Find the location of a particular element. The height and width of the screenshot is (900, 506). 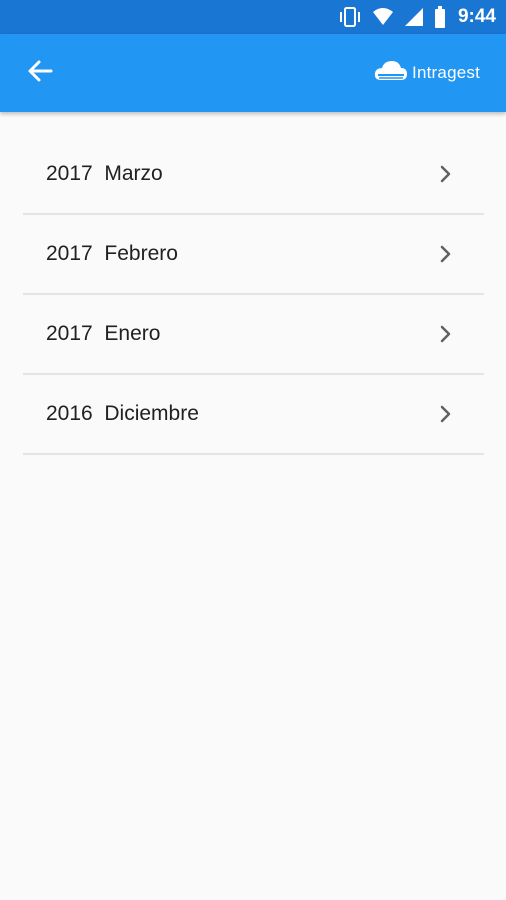

list-item-label: 2016 Diciembre is located at coordinates (122, 413).